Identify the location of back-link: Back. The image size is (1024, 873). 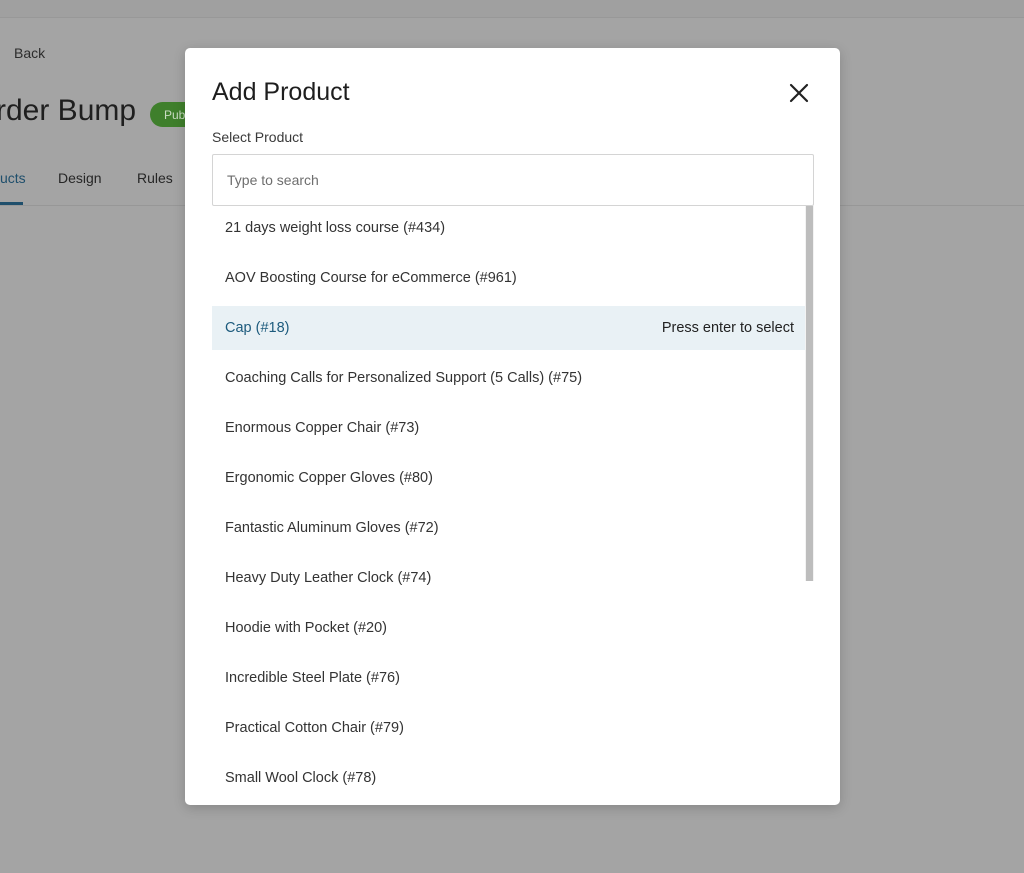
(29, 53).